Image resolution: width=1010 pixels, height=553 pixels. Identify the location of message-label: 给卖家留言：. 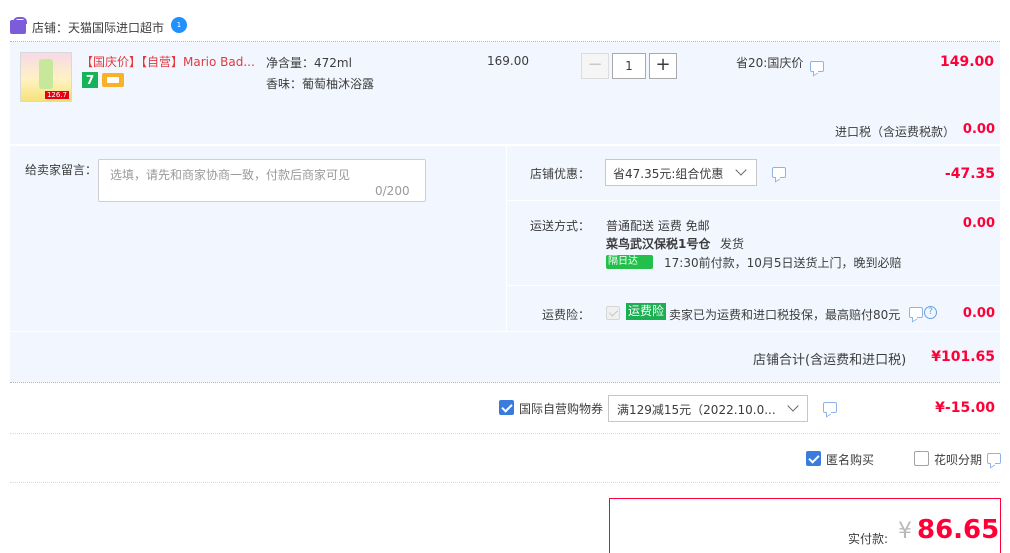
(61, 170).